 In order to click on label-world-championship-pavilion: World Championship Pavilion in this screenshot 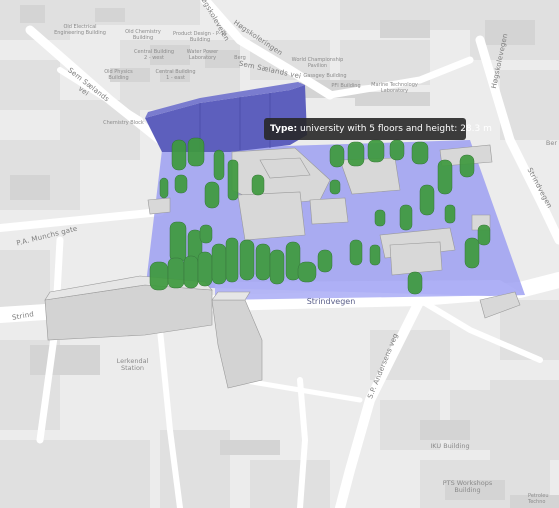, I will do `click(317, 63)`.